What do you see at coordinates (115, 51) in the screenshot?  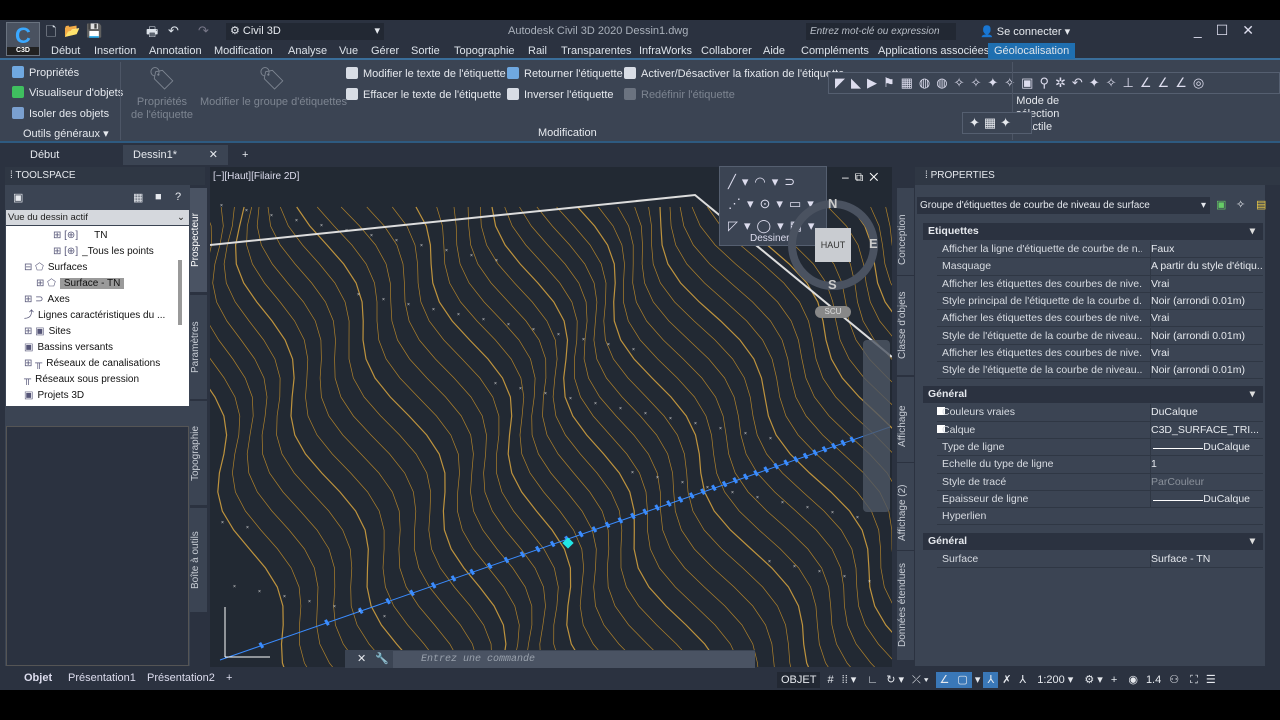 I see `tab-1: Insertion` at bounding box center [115, 51].